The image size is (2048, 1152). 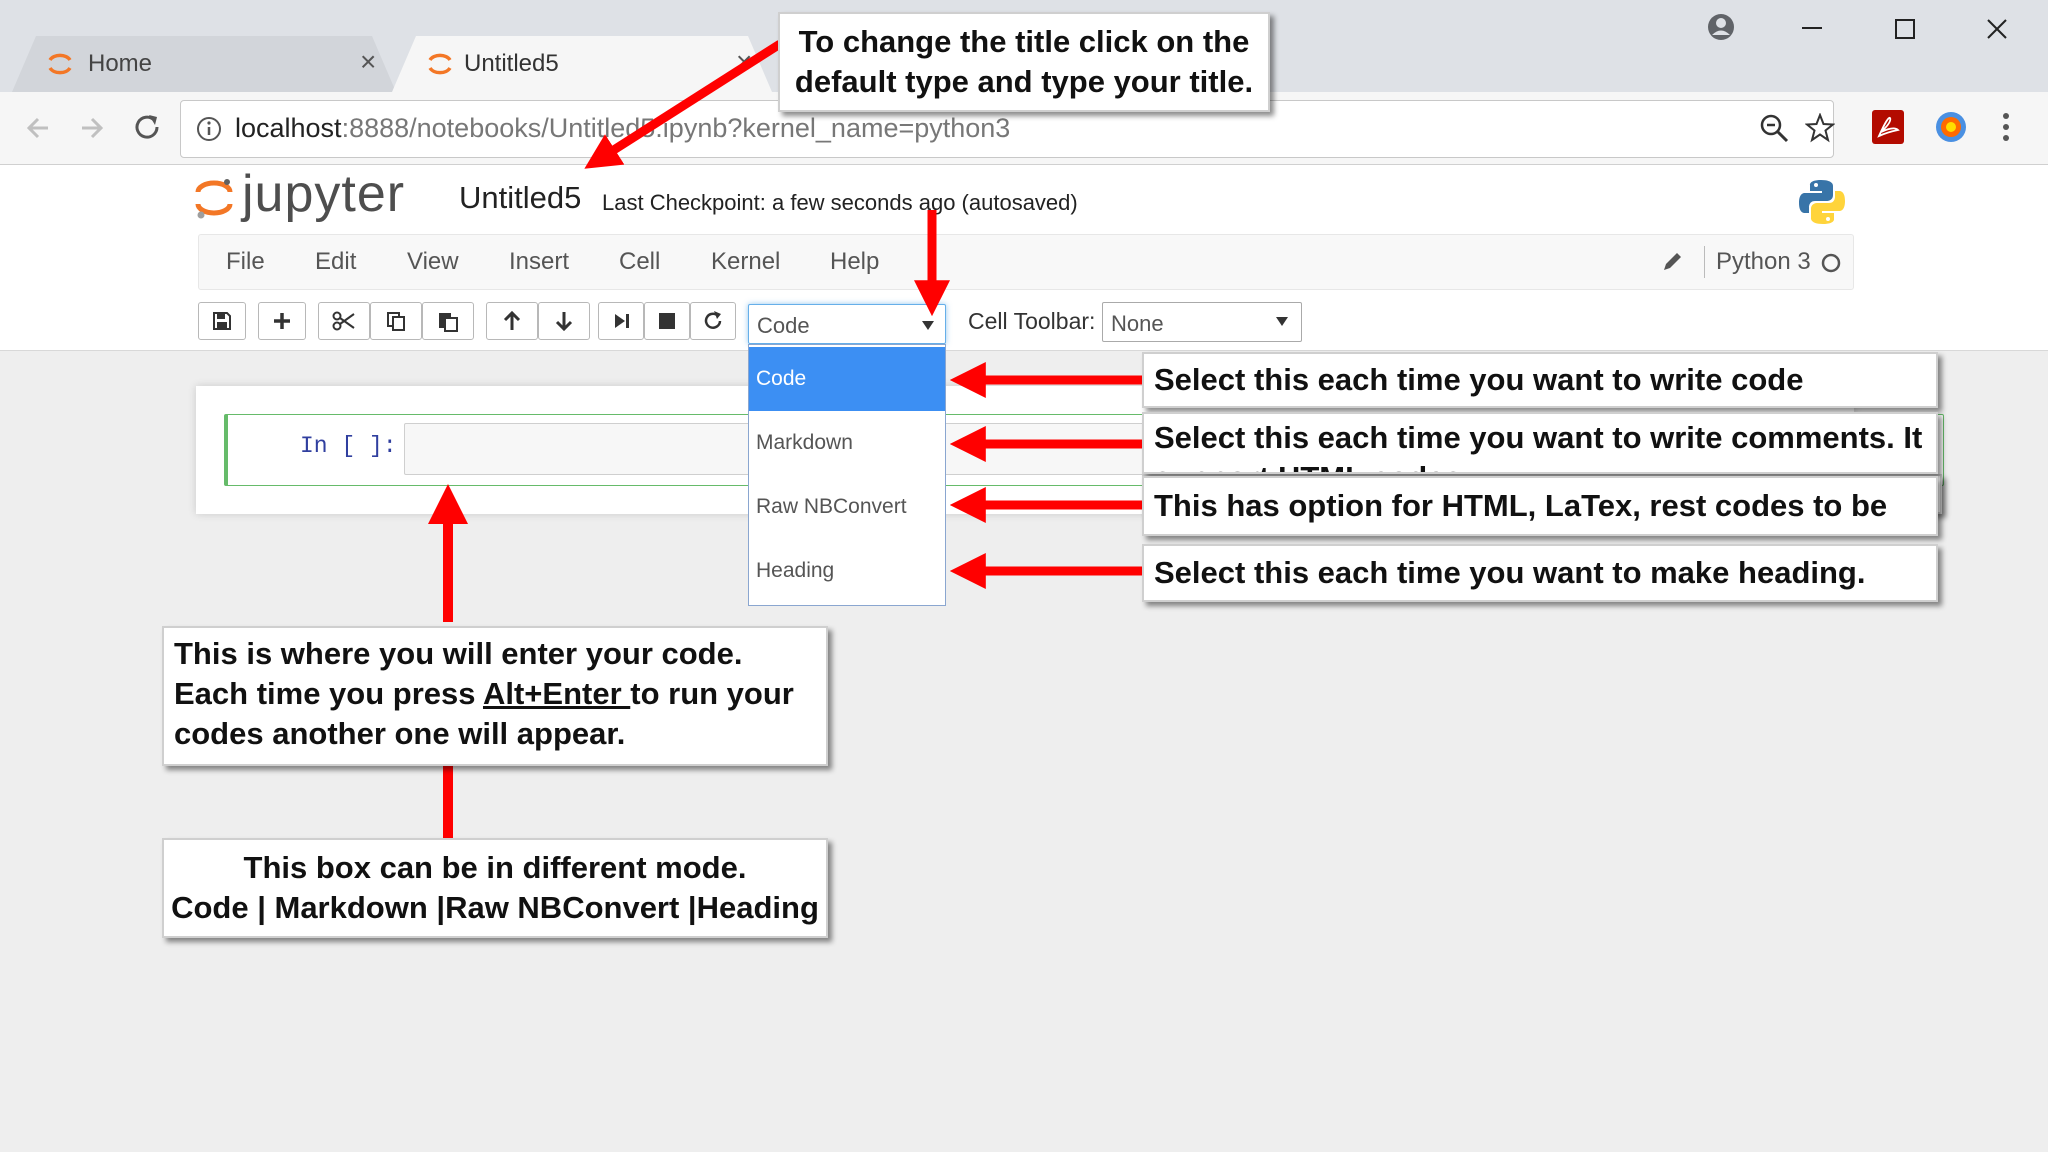 I want to click on shortcut-key: Alt+Enter, so click(x=556, y=693).